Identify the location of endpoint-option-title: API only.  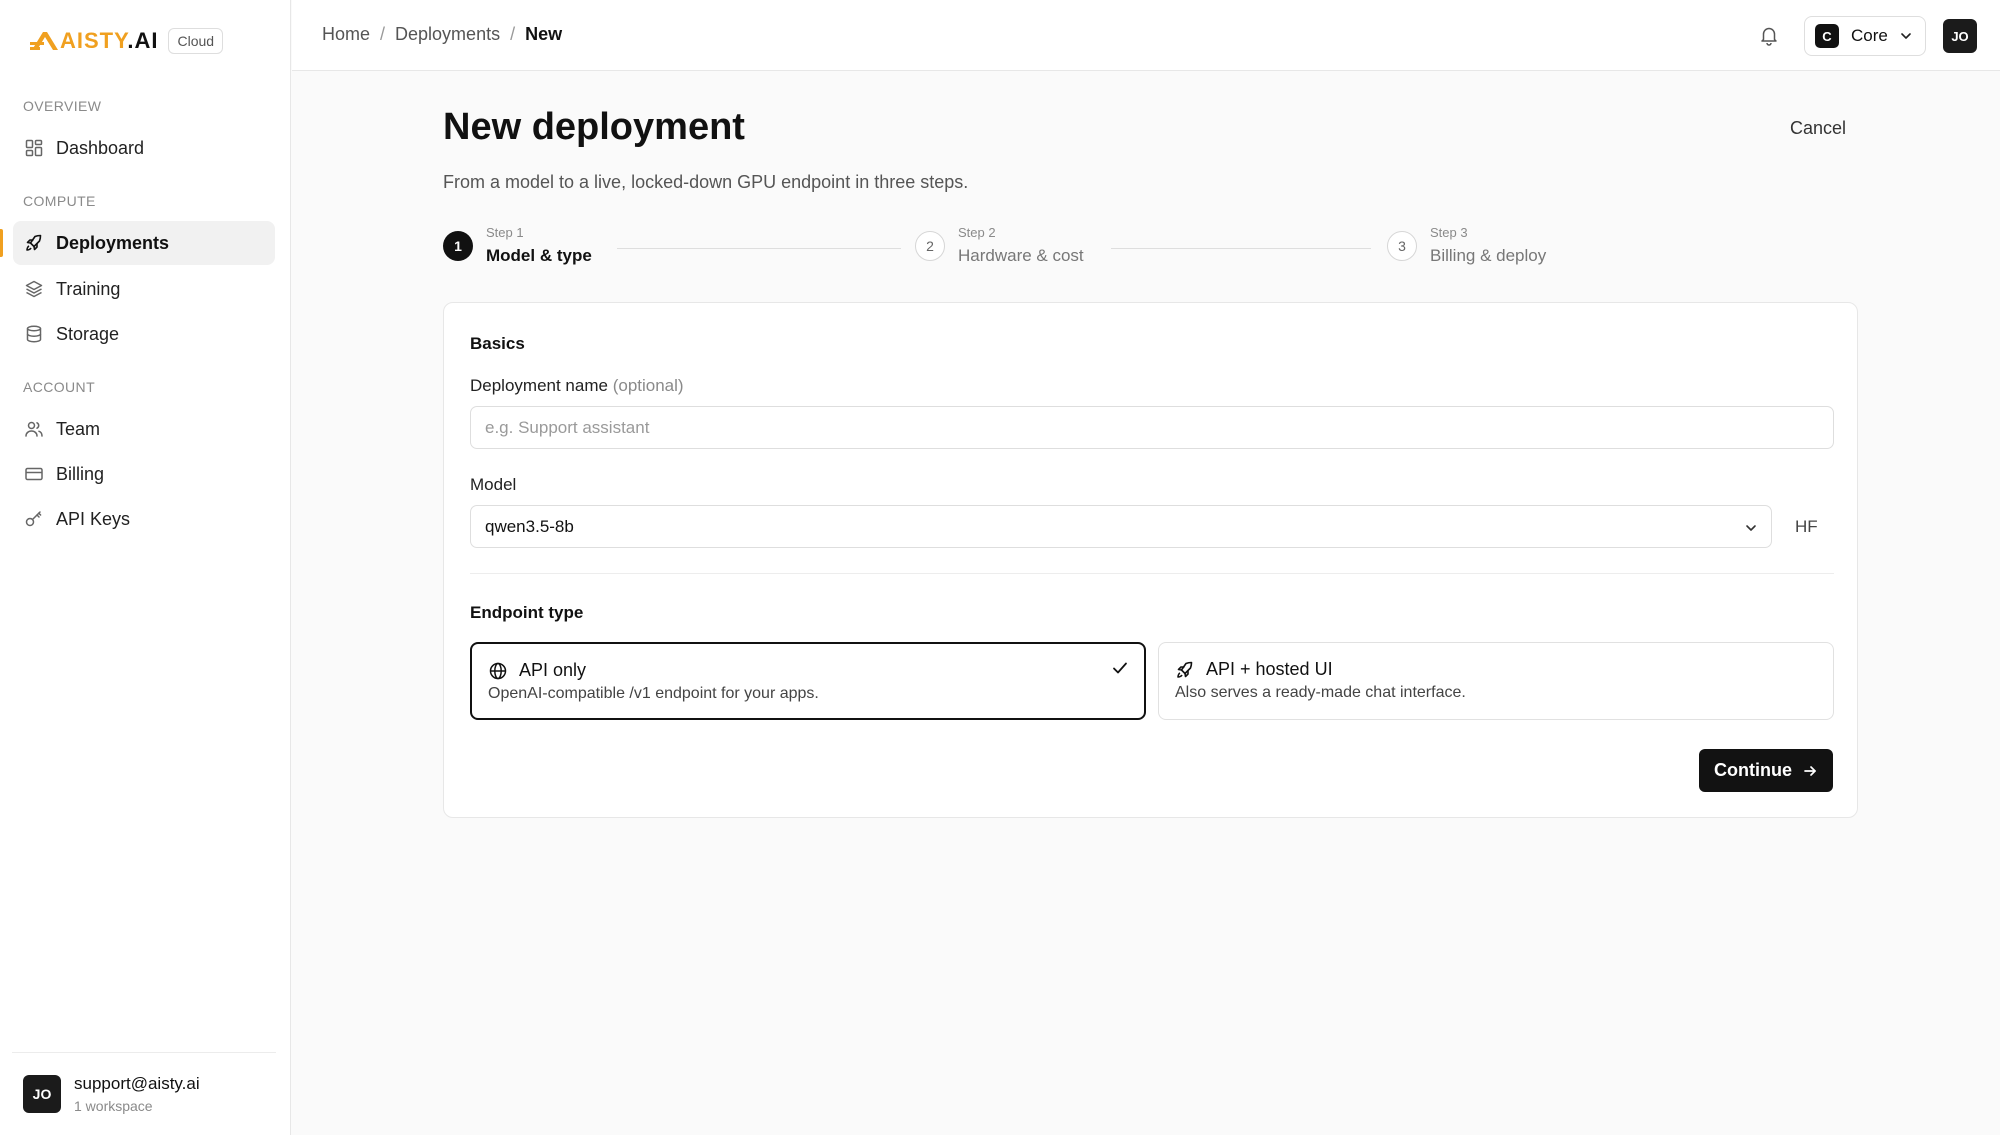
(553, 670).